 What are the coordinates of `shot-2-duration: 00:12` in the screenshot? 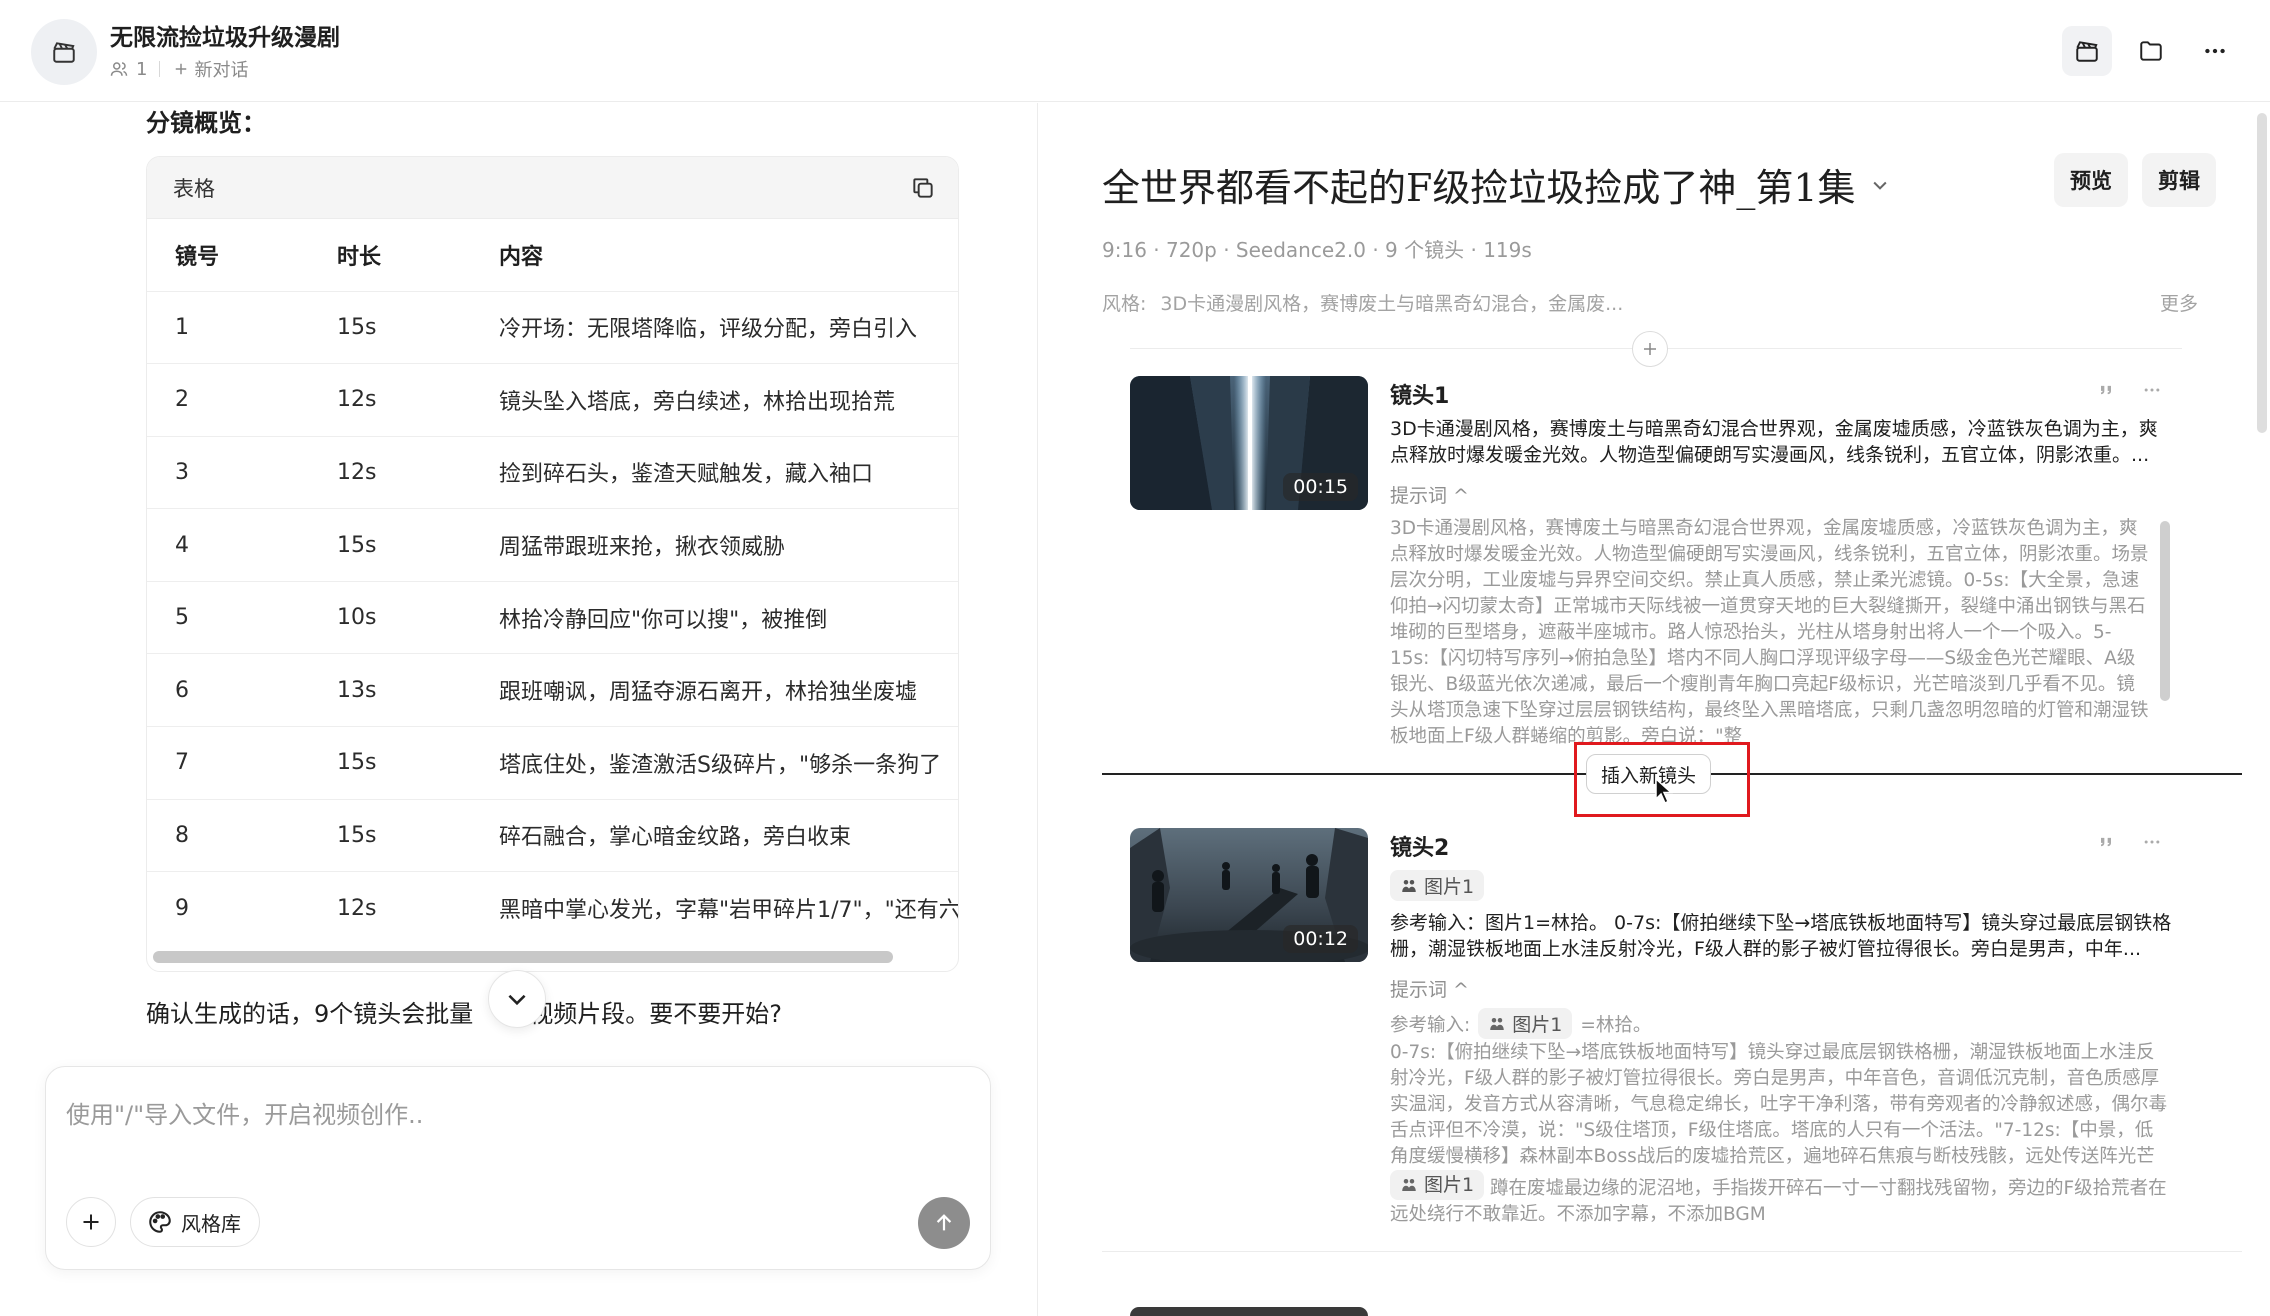 It's located at (1320, 939).